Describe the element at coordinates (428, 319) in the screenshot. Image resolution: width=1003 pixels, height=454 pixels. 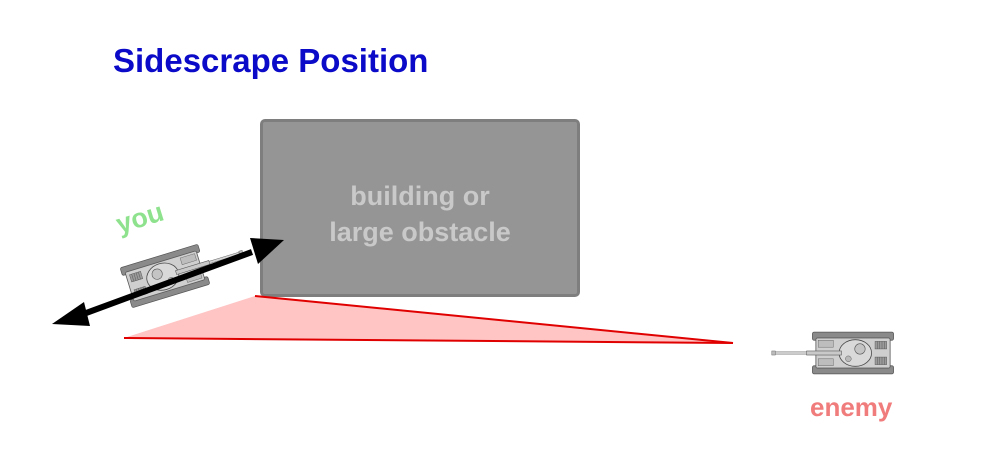
I see `sightline-area` at that location.